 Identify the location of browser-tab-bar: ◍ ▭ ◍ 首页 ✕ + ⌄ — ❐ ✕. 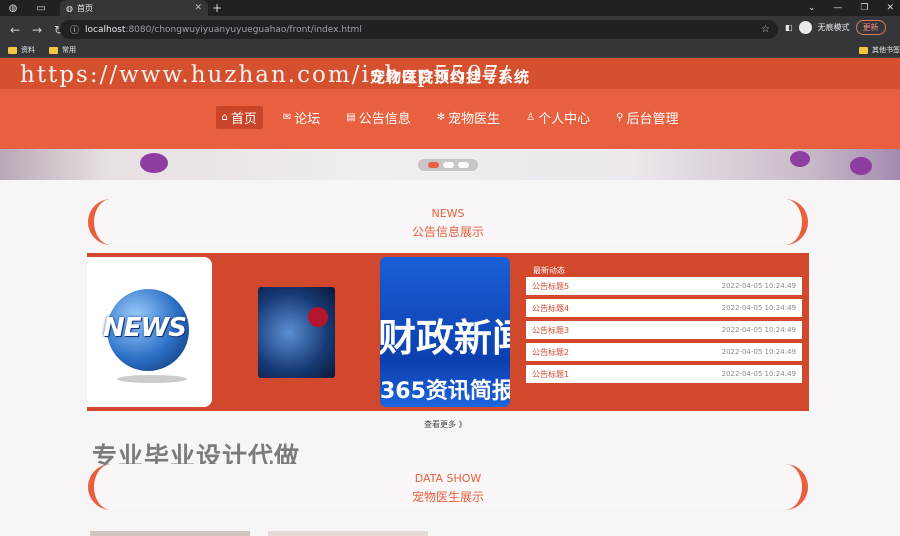
(450, 8).